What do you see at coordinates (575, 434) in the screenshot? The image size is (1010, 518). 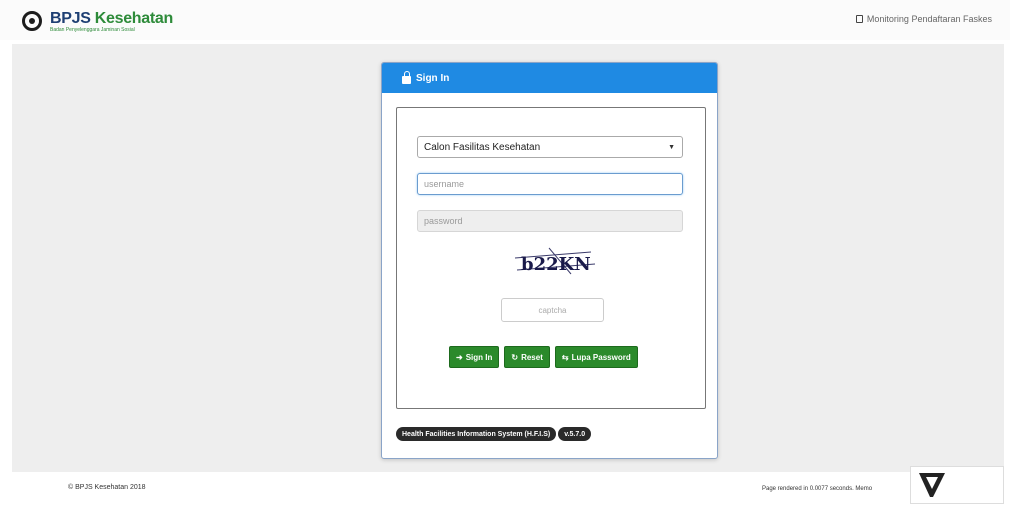 I see `version-badge: v.5.7.0` at bounding box center [575, 434].